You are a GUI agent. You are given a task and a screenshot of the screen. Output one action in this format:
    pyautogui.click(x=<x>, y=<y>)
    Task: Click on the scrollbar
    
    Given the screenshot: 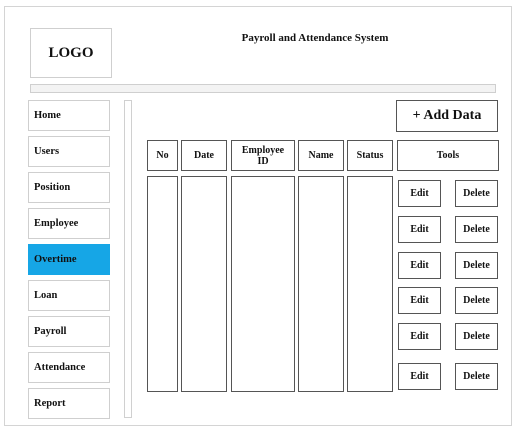 What is the action you would take?
    pyautogui.click(x=128, y=259)
    